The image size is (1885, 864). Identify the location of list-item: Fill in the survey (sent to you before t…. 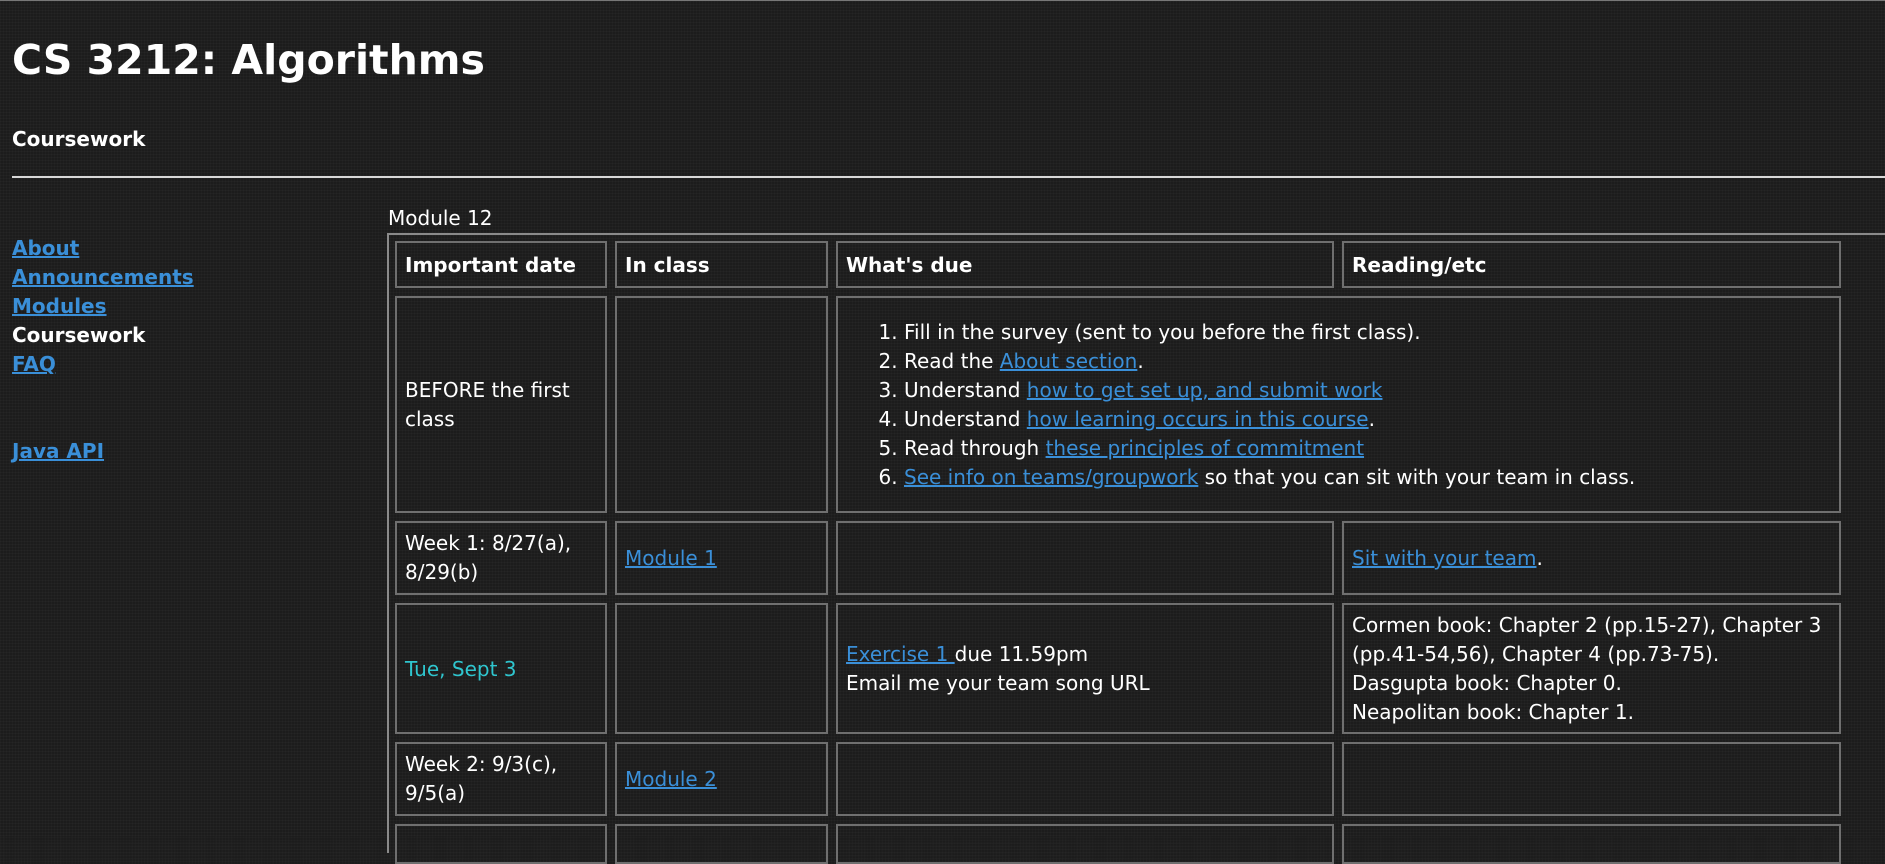
(1367, 332).